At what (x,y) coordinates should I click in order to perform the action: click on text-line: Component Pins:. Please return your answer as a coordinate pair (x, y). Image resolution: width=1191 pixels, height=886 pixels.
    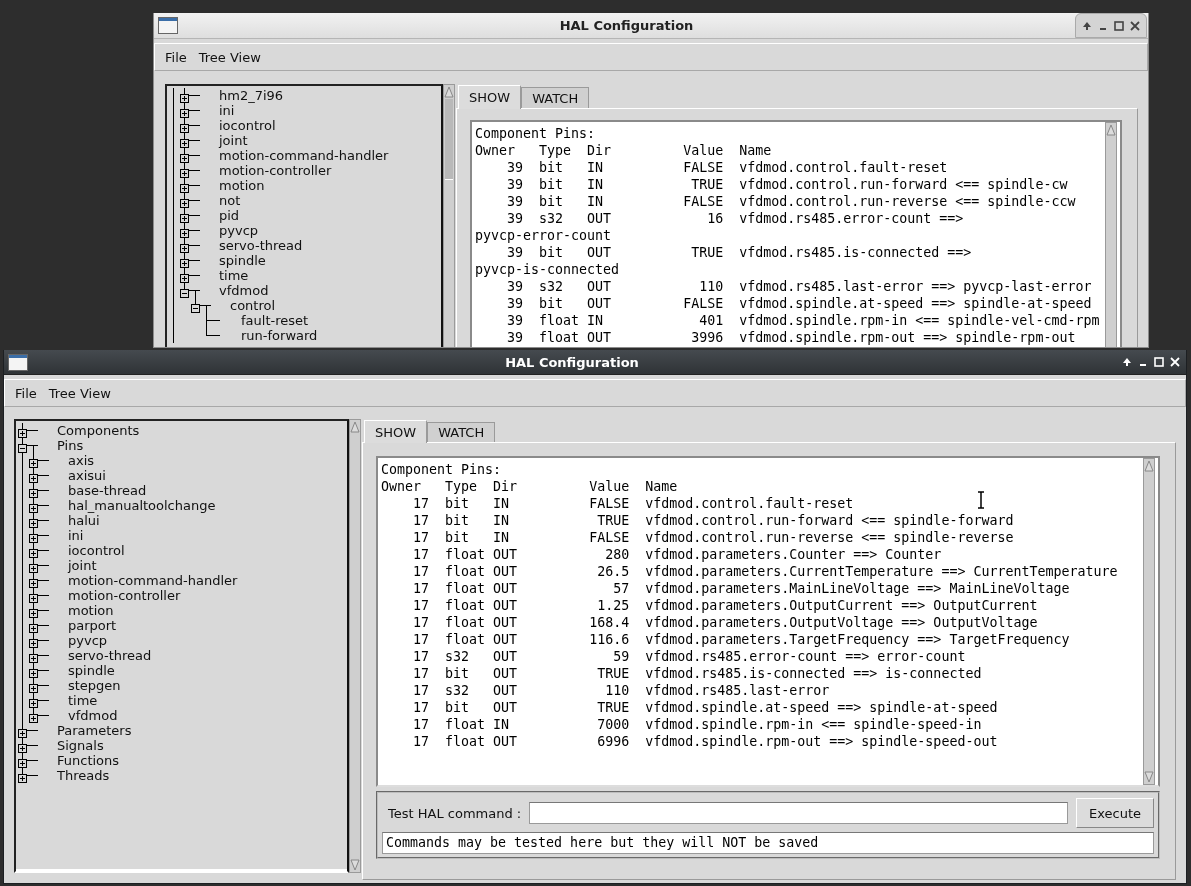
    Looking at the image, I should click on (441, 469).